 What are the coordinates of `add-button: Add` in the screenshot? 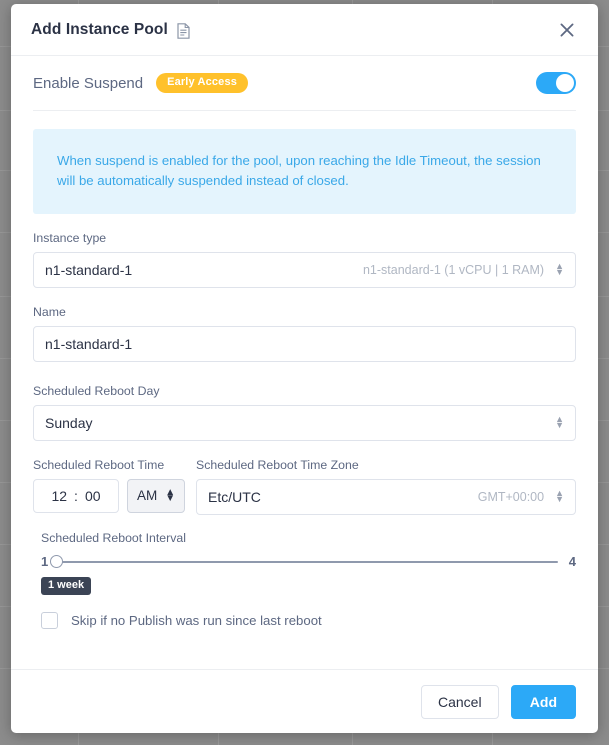 It's located at (543, 701).